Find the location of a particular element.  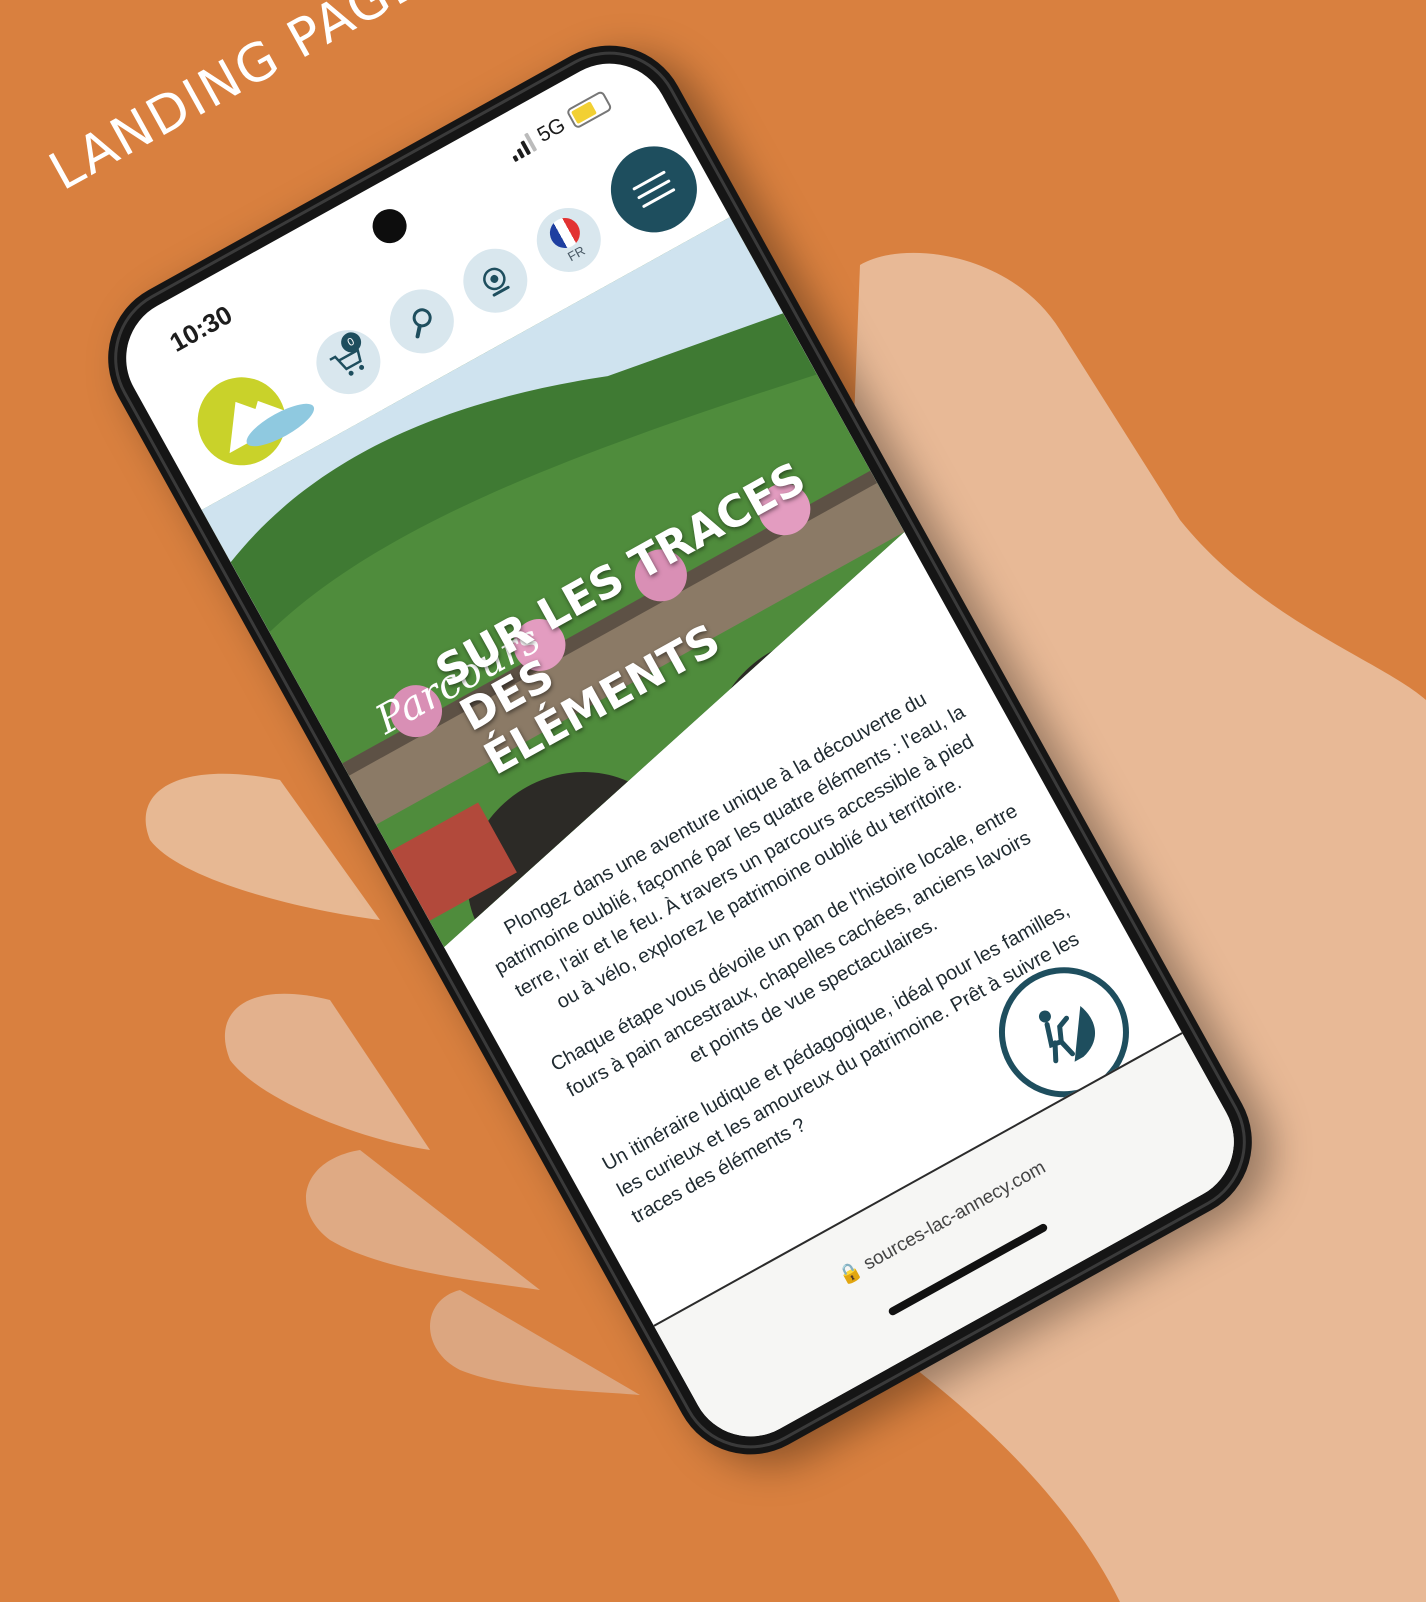

webcam-button is located at coordinates (495, 281).